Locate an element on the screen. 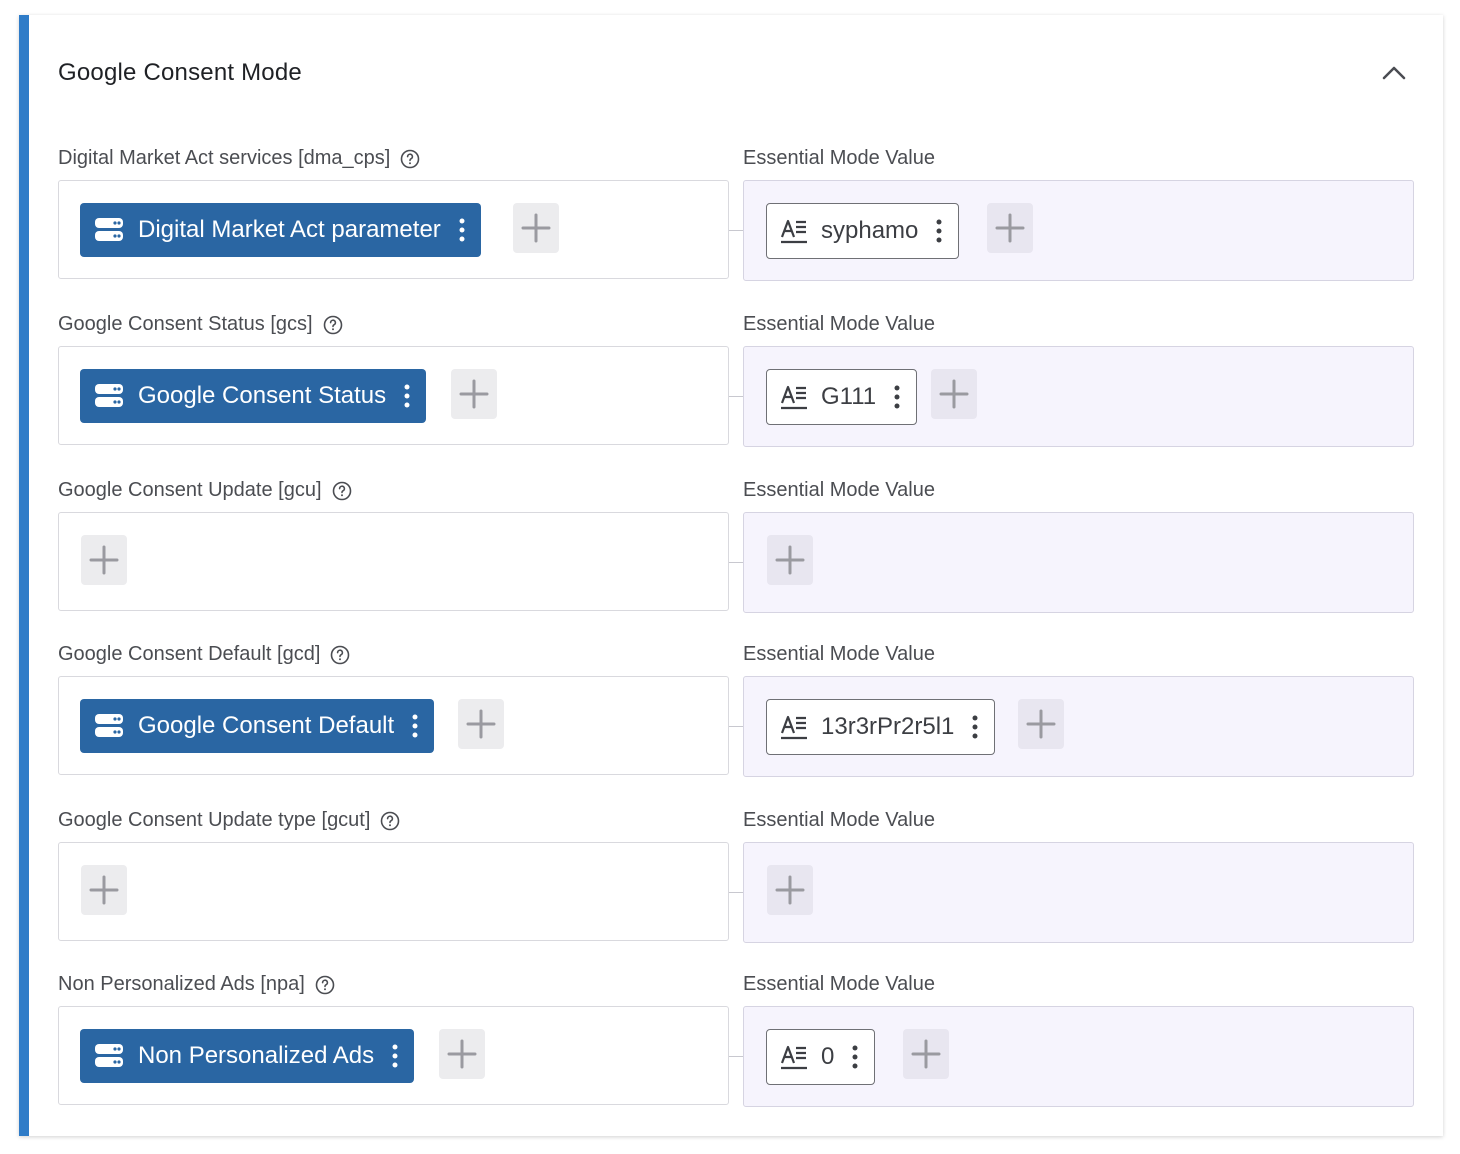 The image size is (1460, 1154). essential-value-dropzone: 0 is located at coordinates (1078, 1056).